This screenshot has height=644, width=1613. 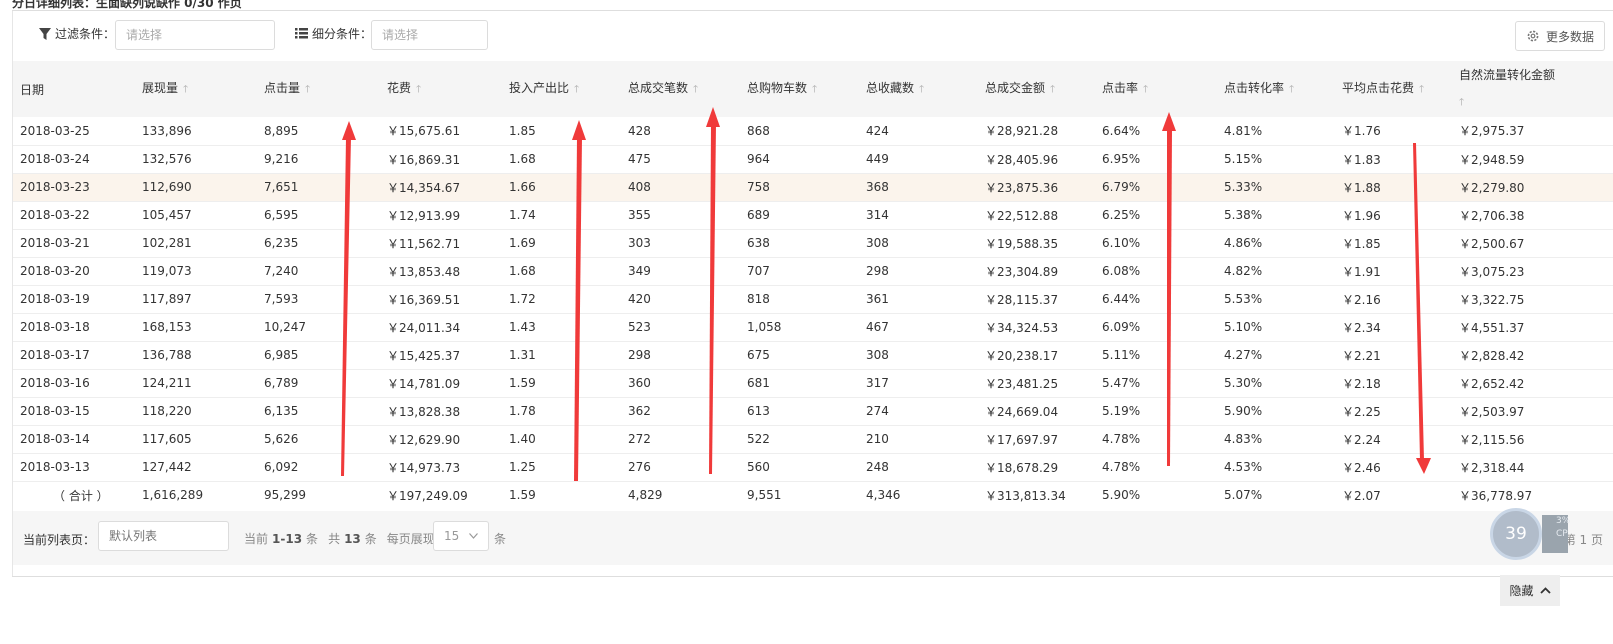 What do you see at coordinates (74, 131) in the screenshot?
I see `cell-date: 2018-03-25` at bounding box center [74, 131].